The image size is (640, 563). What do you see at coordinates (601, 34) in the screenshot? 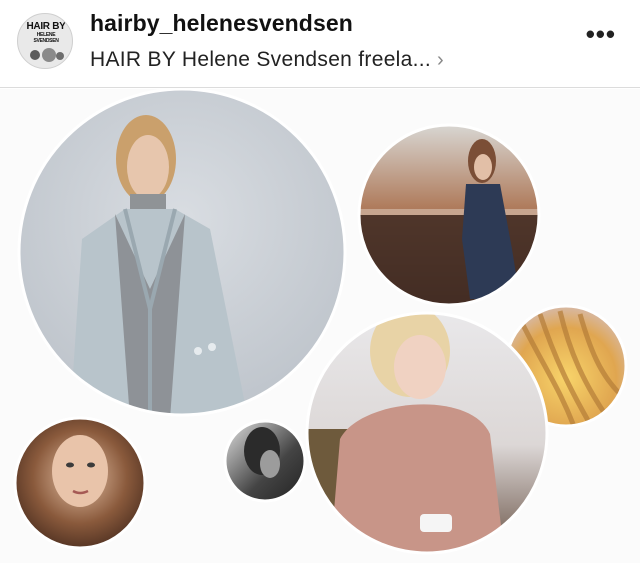
I see `more-options-icon: •••` at bounding box center [601, 34].